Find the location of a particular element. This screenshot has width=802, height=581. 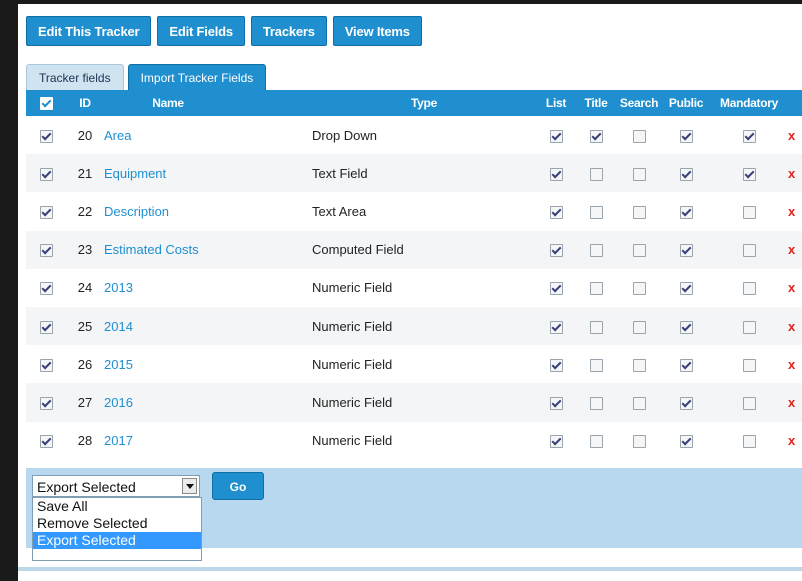

tab-import-tracker-fields: Import Tracker Fields is located at coordinates (197, 77).